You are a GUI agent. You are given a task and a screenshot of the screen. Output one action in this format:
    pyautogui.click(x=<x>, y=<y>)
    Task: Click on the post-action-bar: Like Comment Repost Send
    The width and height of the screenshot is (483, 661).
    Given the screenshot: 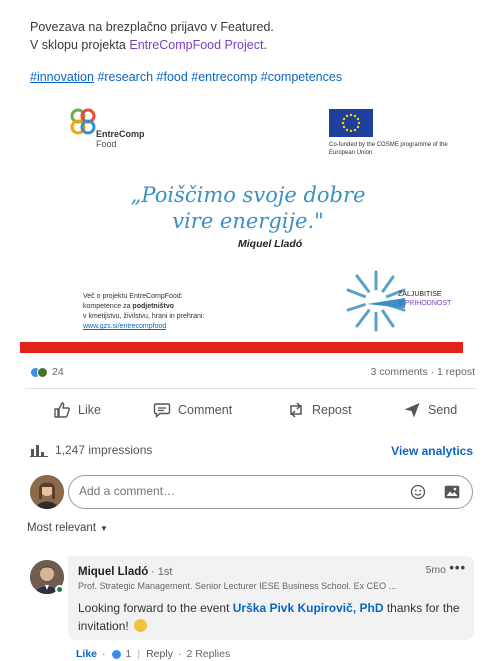 What is the action you would take?
    pyautogui.click(x=250, y=411)
    